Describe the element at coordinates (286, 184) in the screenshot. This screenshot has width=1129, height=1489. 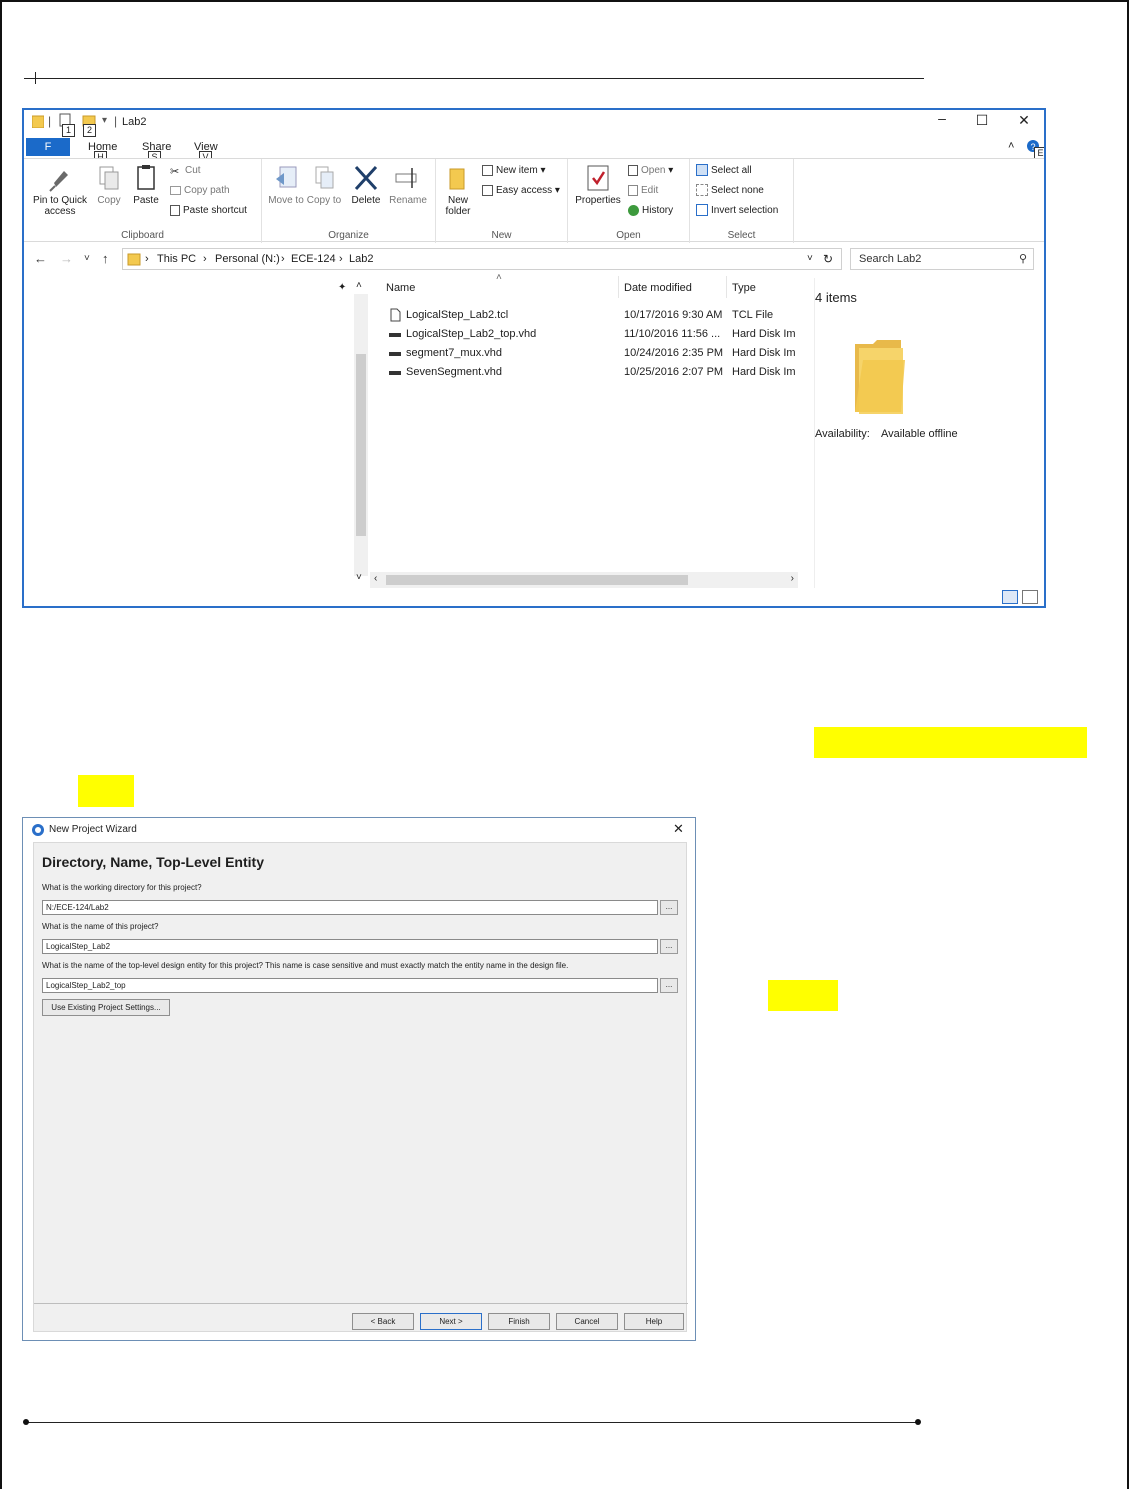
I see `move-to-button: Move to` at that location.